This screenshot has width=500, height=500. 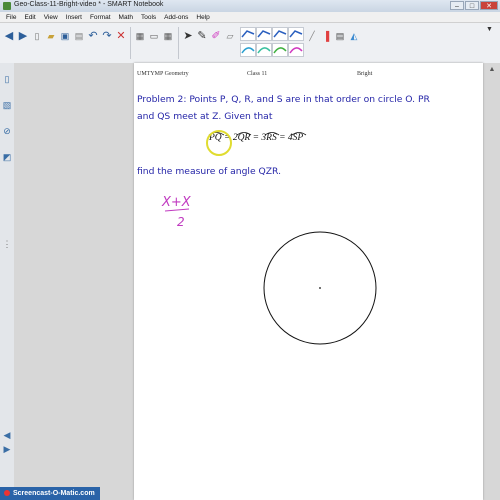 I want to click on creative-pen-icon: ✐, so click(x=216, y=36).